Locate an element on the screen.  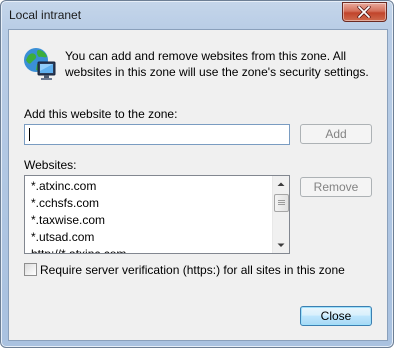
remove-button: Remove is located at coordinates (336, 187).